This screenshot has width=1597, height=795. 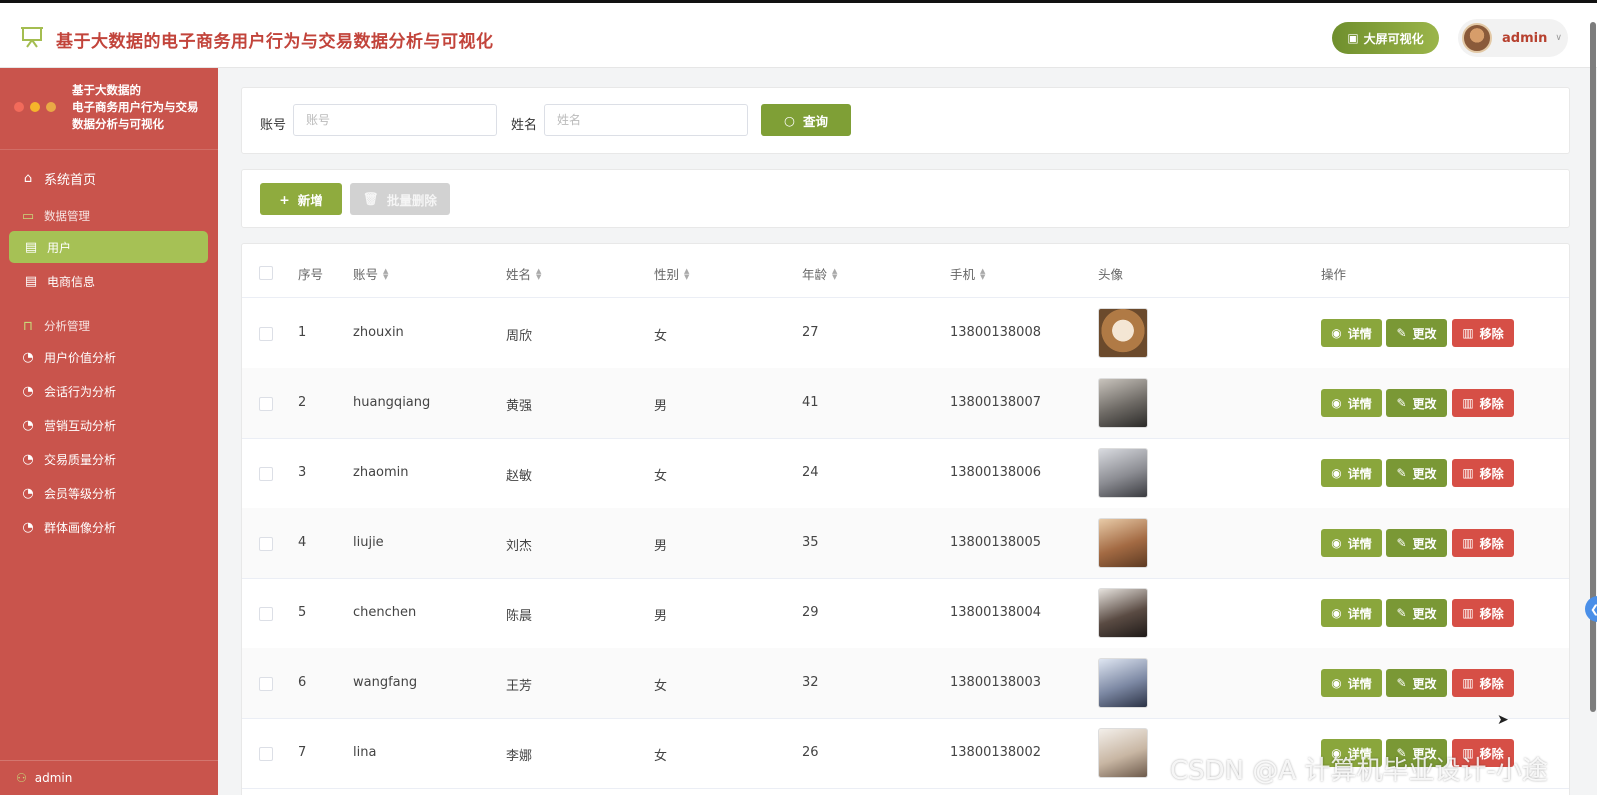 What do you see at coordinates (810, 682) in the screenshot?
I see `cell-age: 32` at bounding box center [810, 682].